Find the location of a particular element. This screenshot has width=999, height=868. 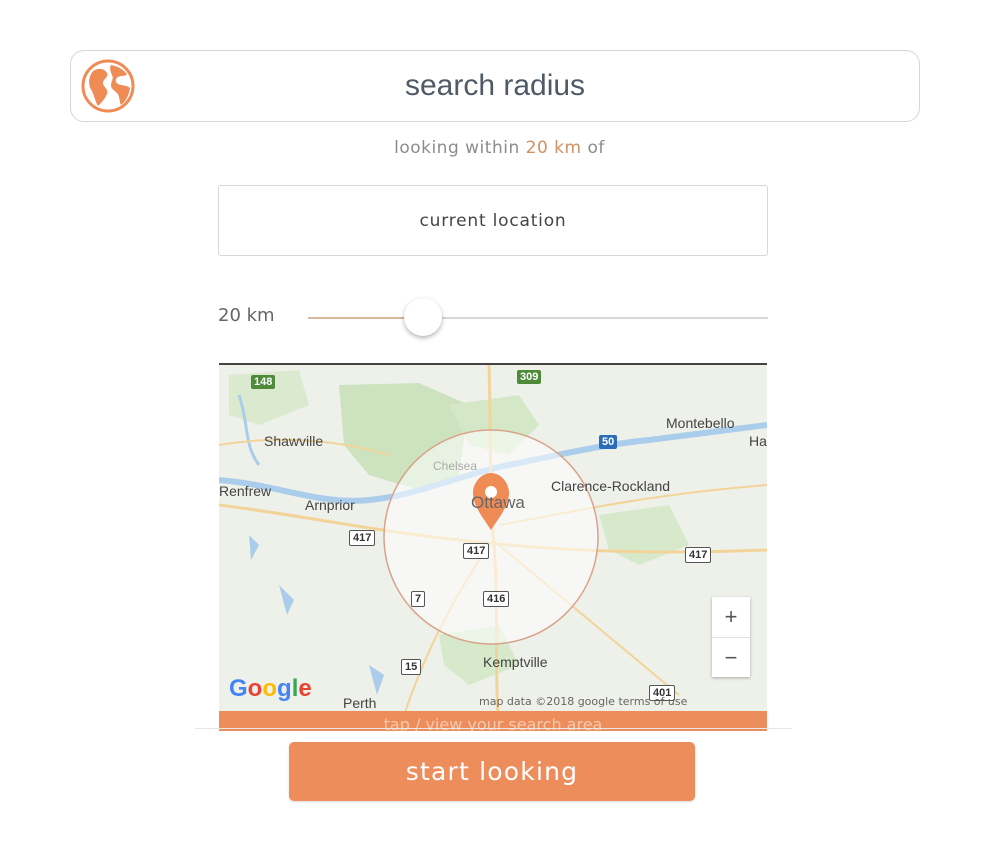

current-location-button: current location is located at coordinates (493, 220).